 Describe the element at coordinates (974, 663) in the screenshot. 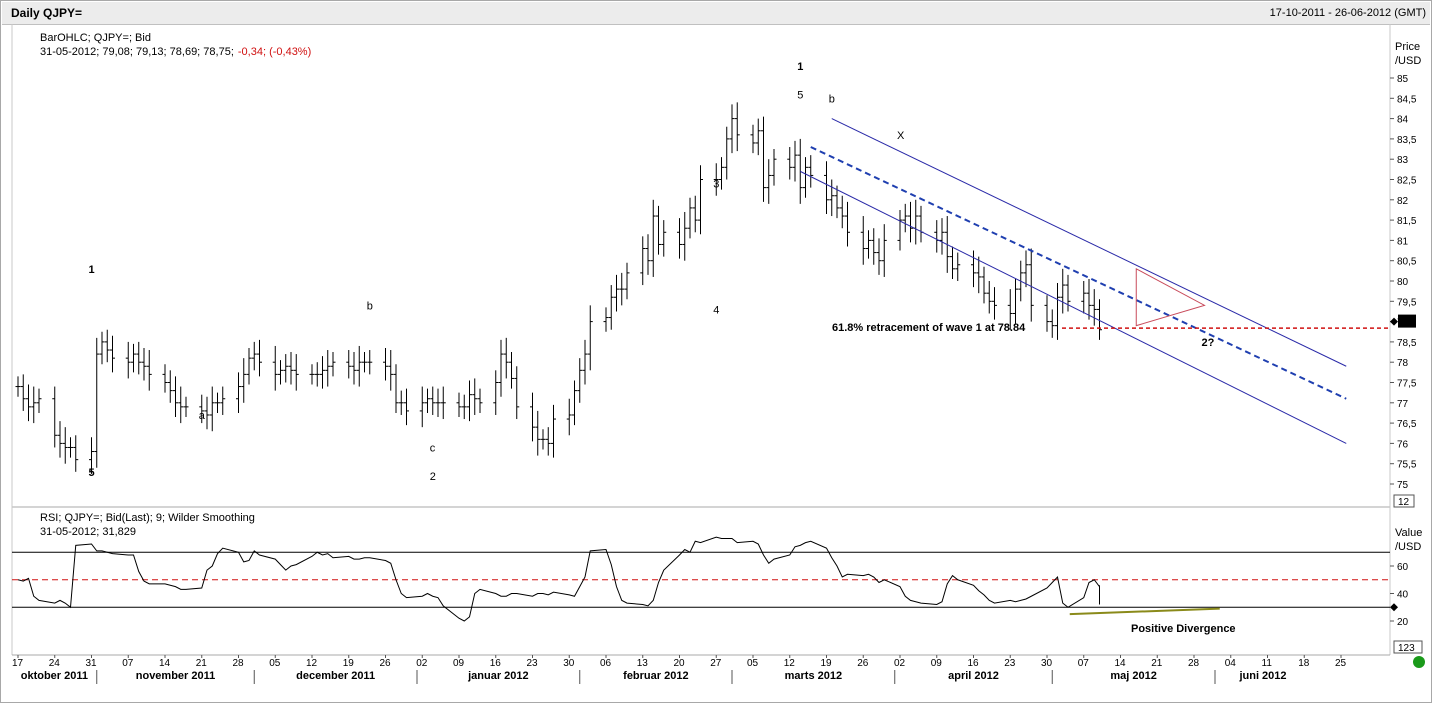

I see `day-tick-label: 16` at that location.